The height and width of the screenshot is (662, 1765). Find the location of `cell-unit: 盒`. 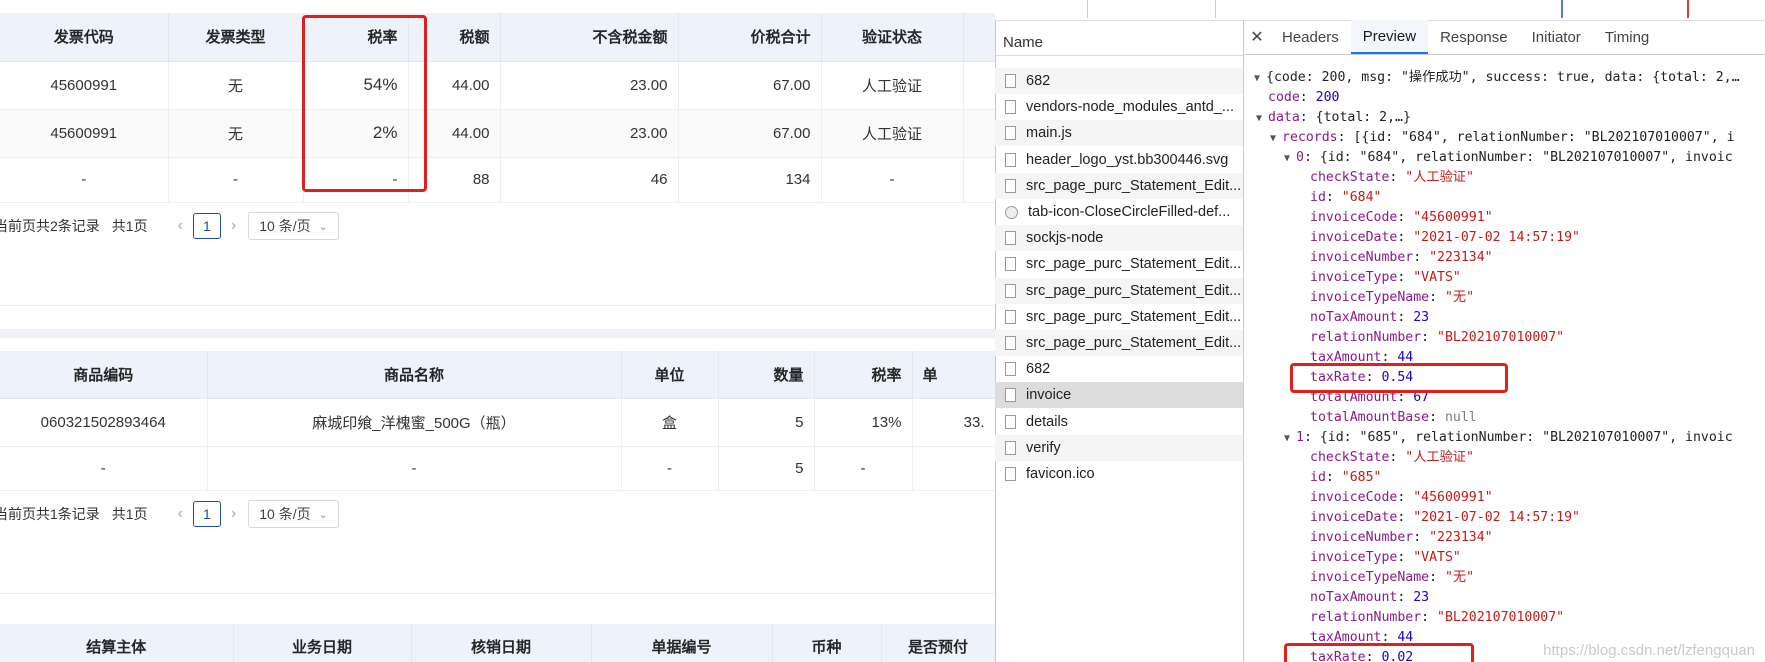

cell-unit: 盒 is located at coordinates (670, 422).